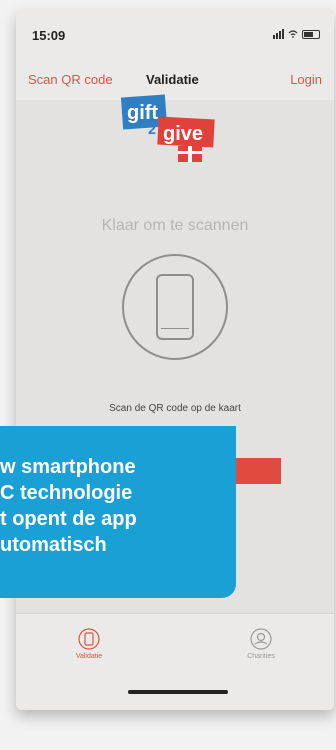 The height and width of the screenshot is (750, 336). I want to click on ready-to-scan-text: Klaar om te scannen, so click(175, 225).